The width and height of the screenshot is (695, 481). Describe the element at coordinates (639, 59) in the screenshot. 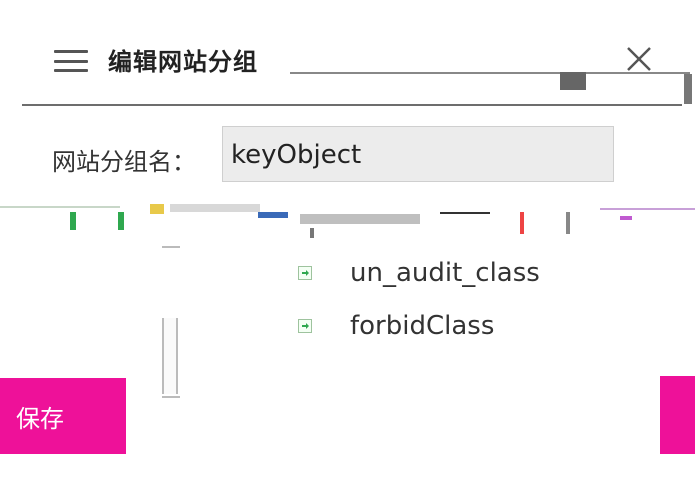

I see `close-icon` at that location.